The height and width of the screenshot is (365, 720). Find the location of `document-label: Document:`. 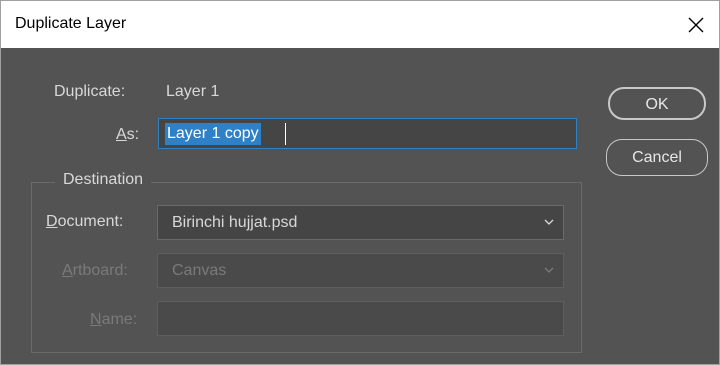

document-label: Document: is located at coordinates (85, 221).